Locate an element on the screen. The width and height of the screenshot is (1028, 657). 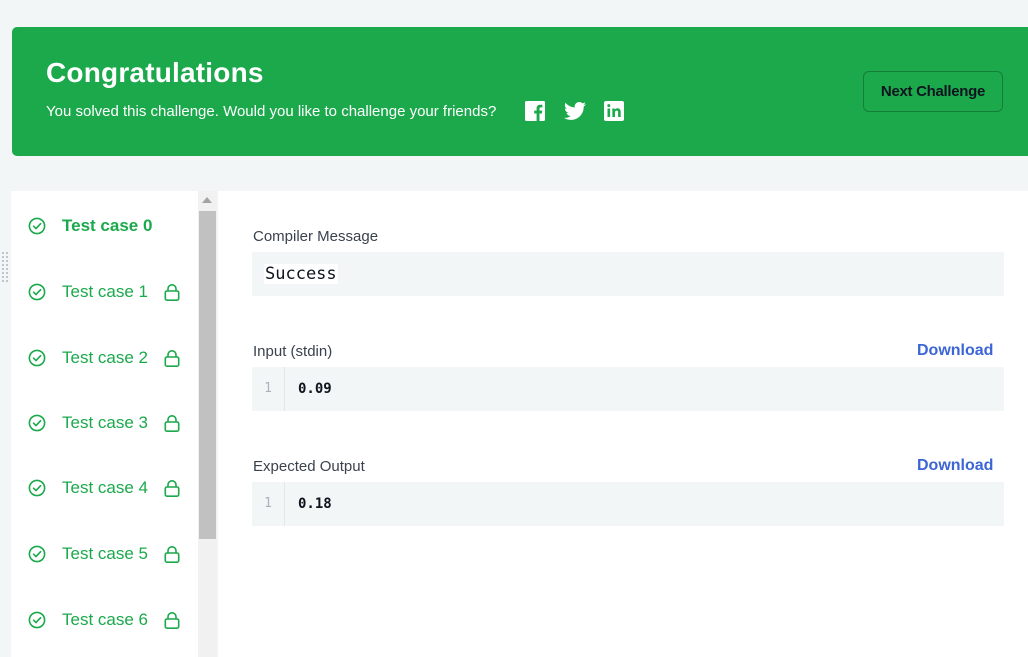
expected-output-value: 0.18 is located at coordinates (315, 504).